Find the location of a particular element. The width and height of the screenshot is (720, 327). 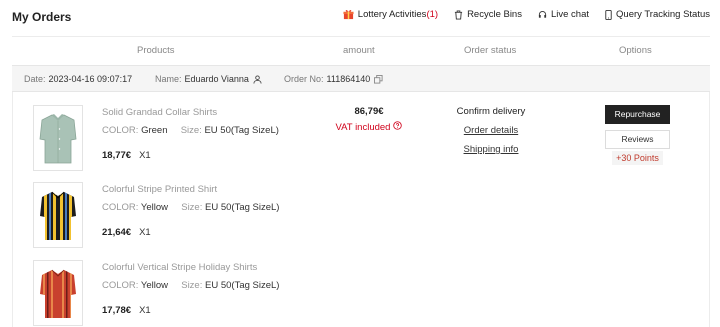

headset-icon is located at coordinates (542, 15).